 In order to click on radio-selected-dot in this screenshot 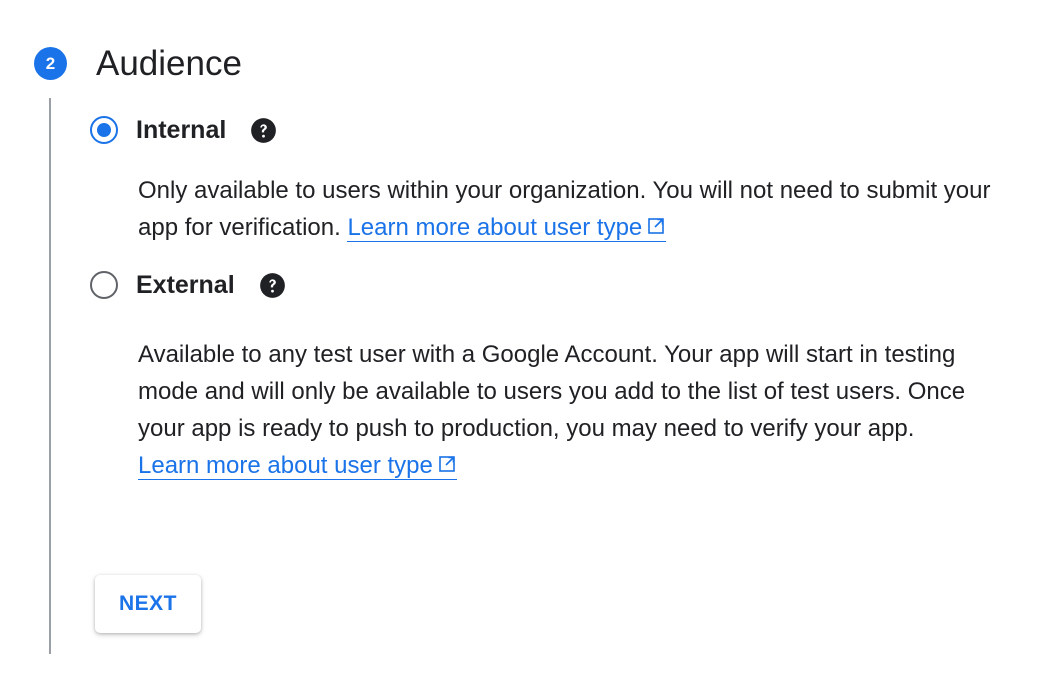, I will do `click(104, 130)`.